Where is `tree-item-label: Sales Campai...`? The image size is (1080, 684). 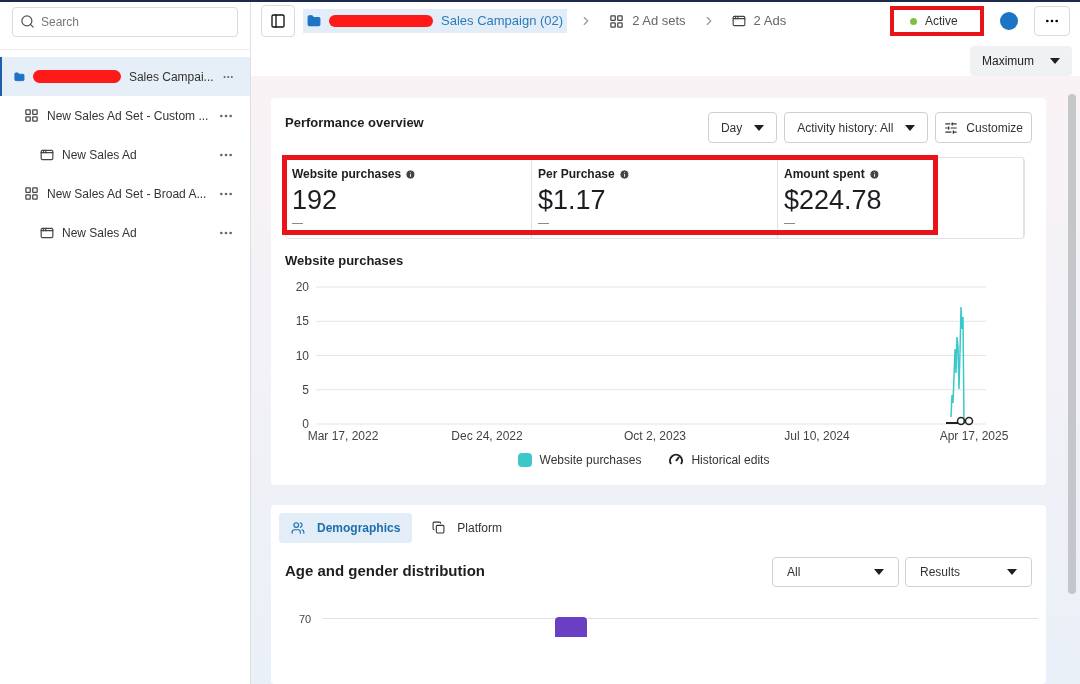 tree-item-label: Sales Campai... is located at coordinates (171, 77).